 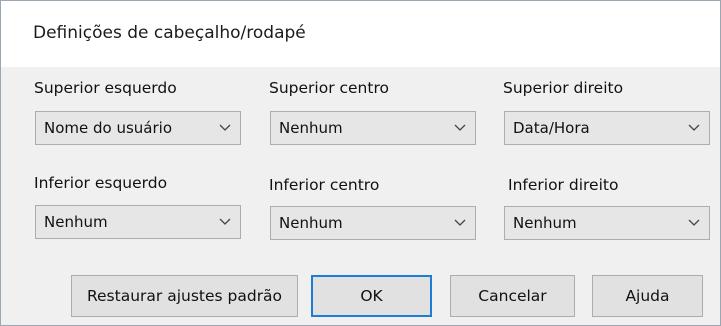 I want to click on ok-button: OK, so click(x=371, y=296).